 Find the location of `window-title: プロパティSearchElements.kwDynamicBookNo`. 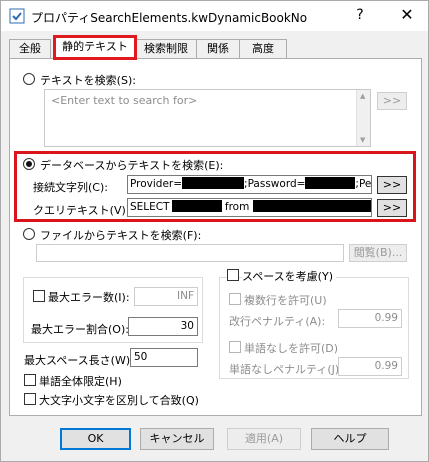

window-title: プロパティSearchElements.kwDynamicBookNo is located at coordinates (169, 18).